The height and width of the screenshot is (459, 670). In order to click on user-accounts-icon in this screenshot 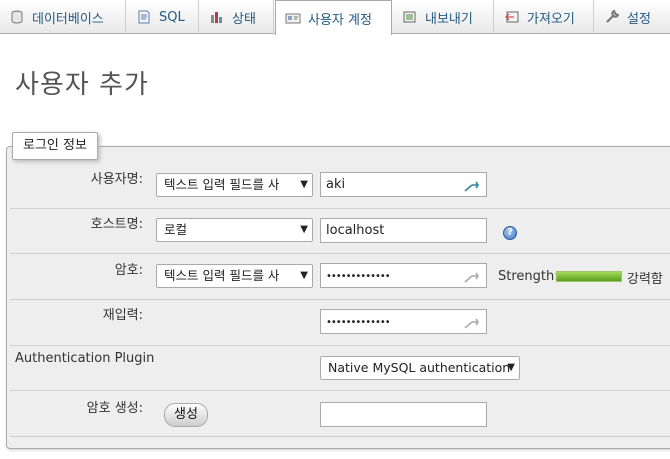, I will do `click(293, 18)`.